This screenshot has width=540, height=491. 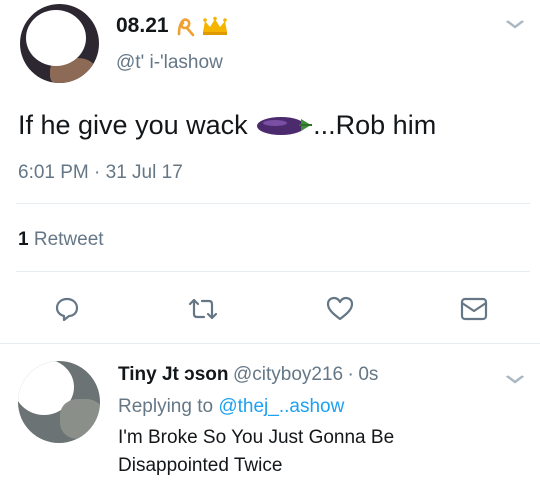 I want to click on replying-to-handle: @thej_..ashow, so click(x=281, y=406).